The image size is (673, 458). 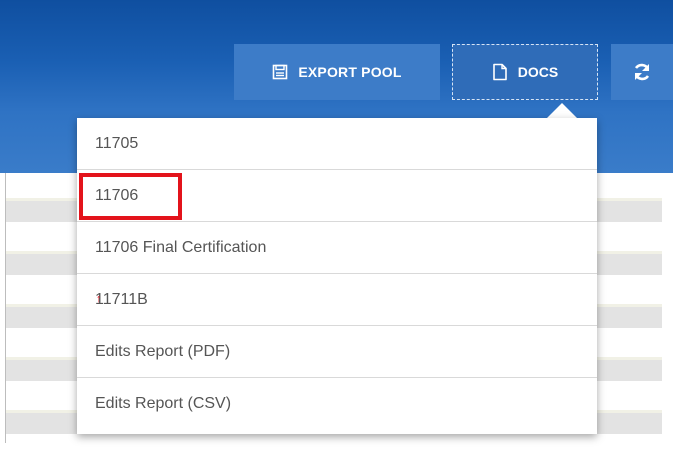 I want to click on refresh-button, so click(x=642, y=72).